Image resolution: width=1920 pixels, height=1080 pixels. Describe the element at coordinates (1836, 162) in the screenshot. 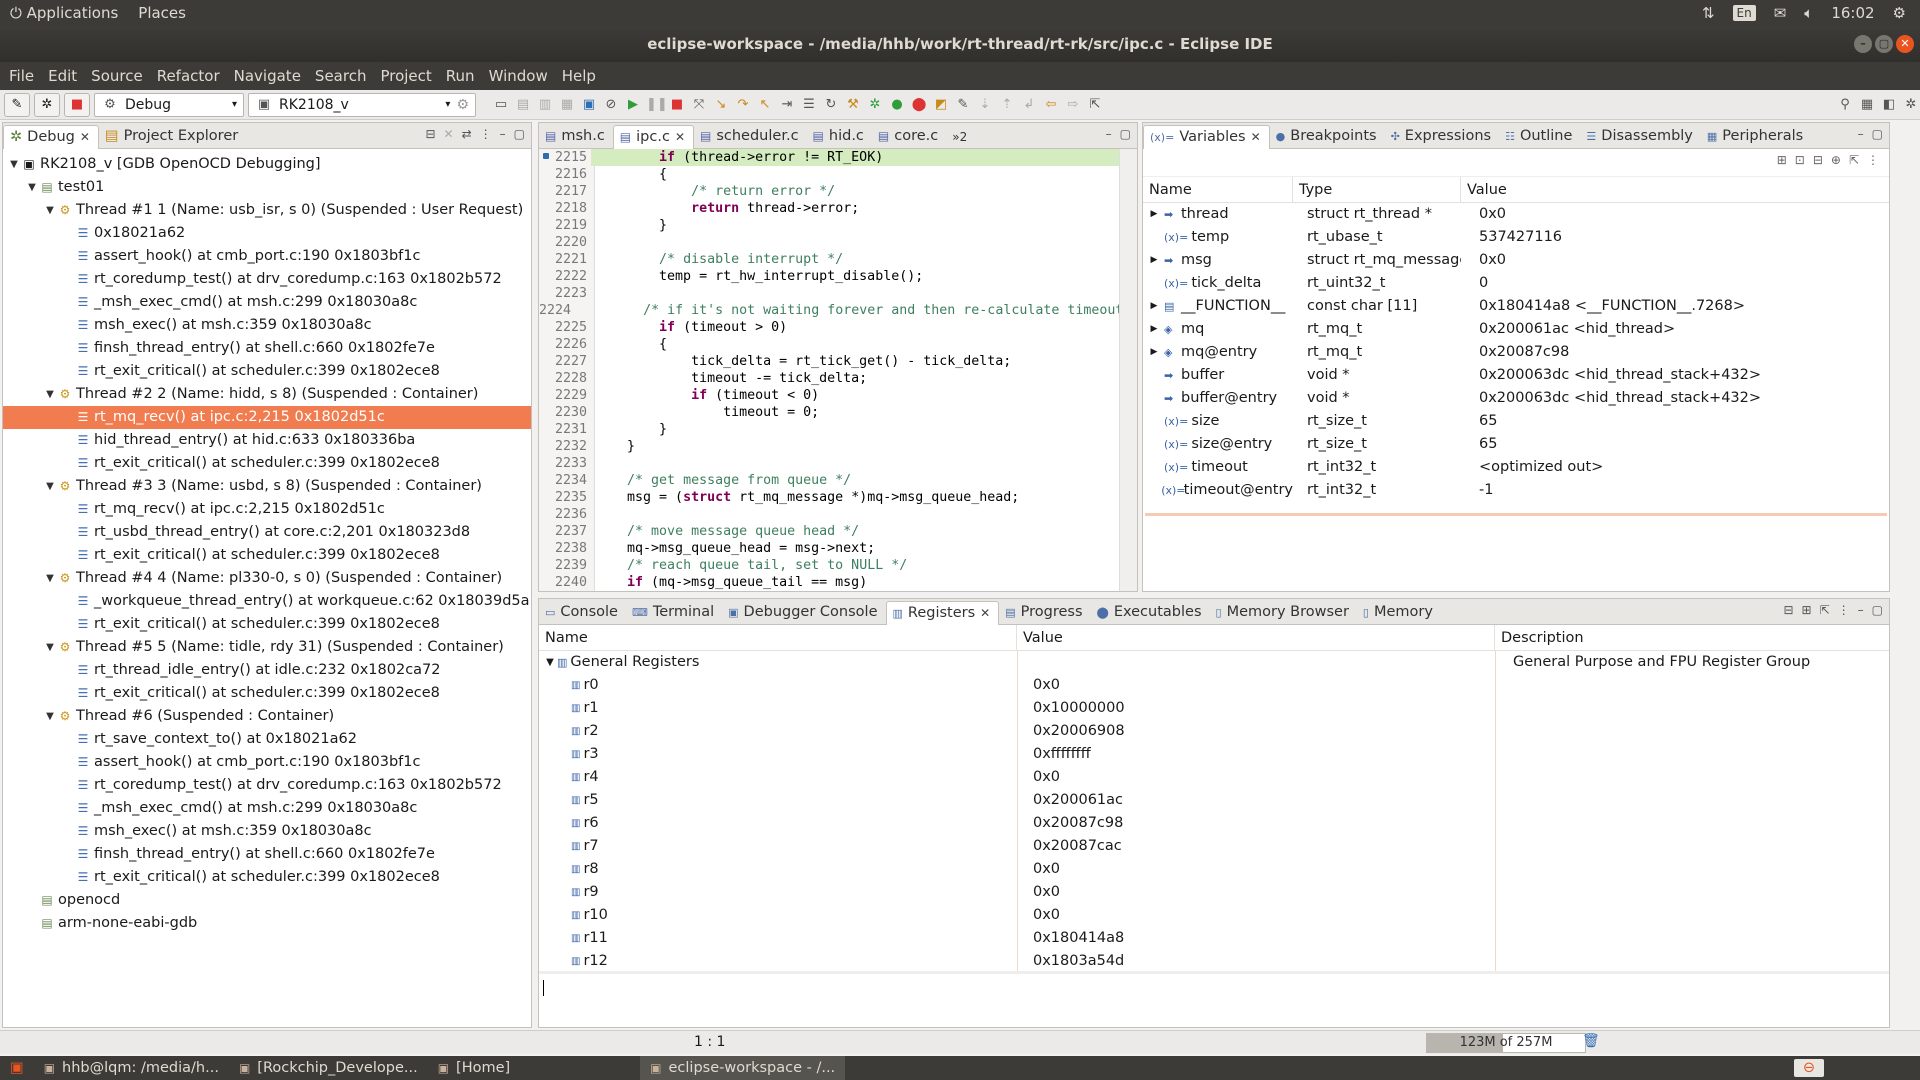

I see `add-global-variables-icon: ⊕` at that location.